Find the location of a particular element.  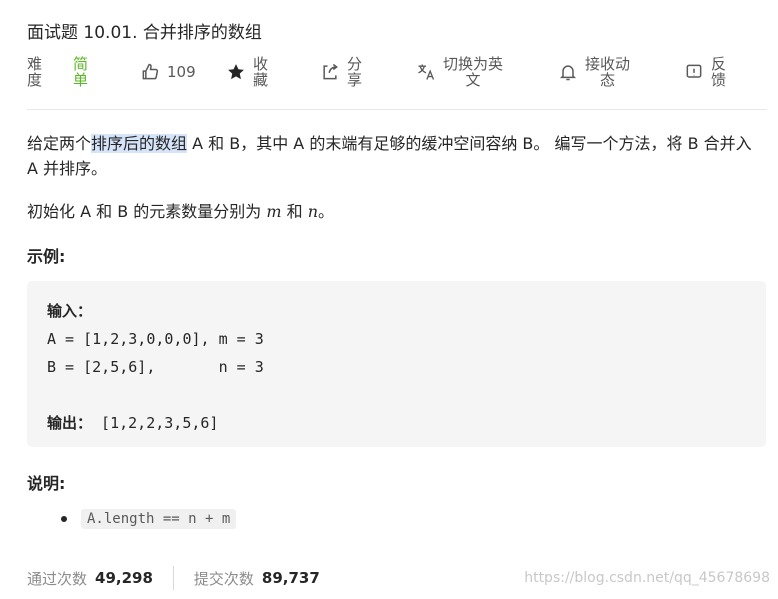

passed-count: 49,298 is located at coordinates (124, 578).